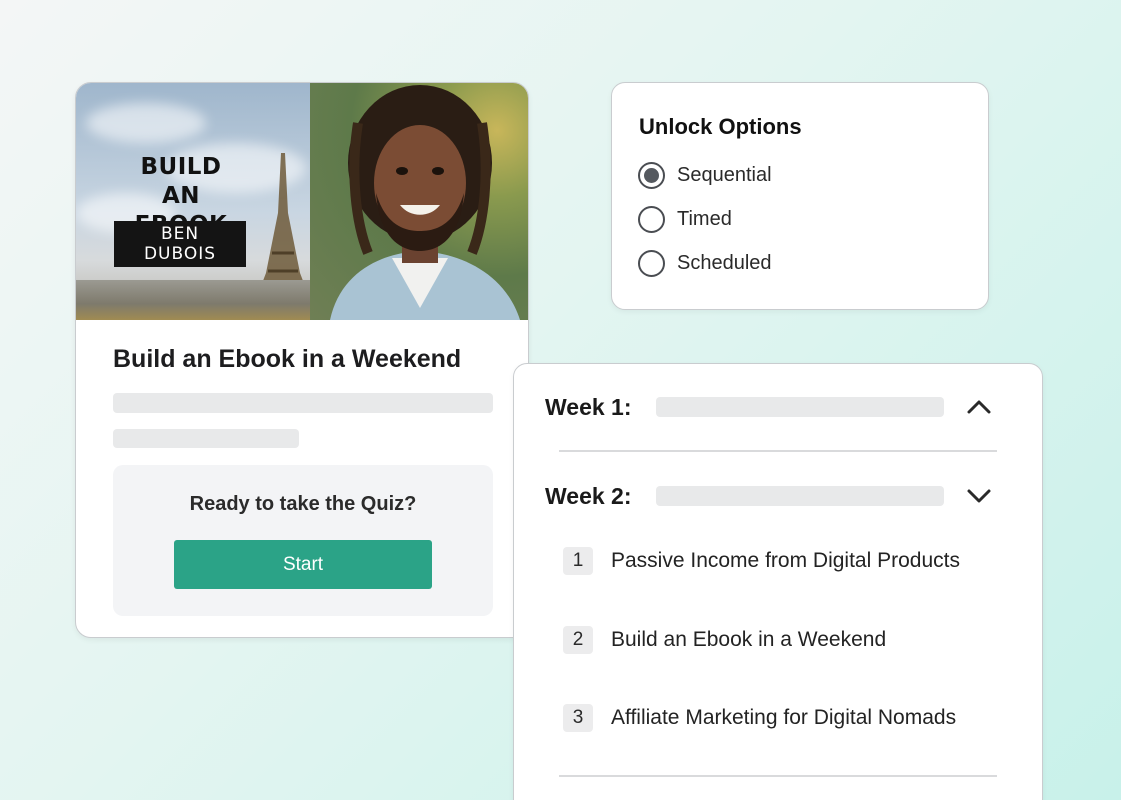 This screenshot has width=1121, height=800. I want to click on hero-author: BEN DUBOIS, so click(180, 244).